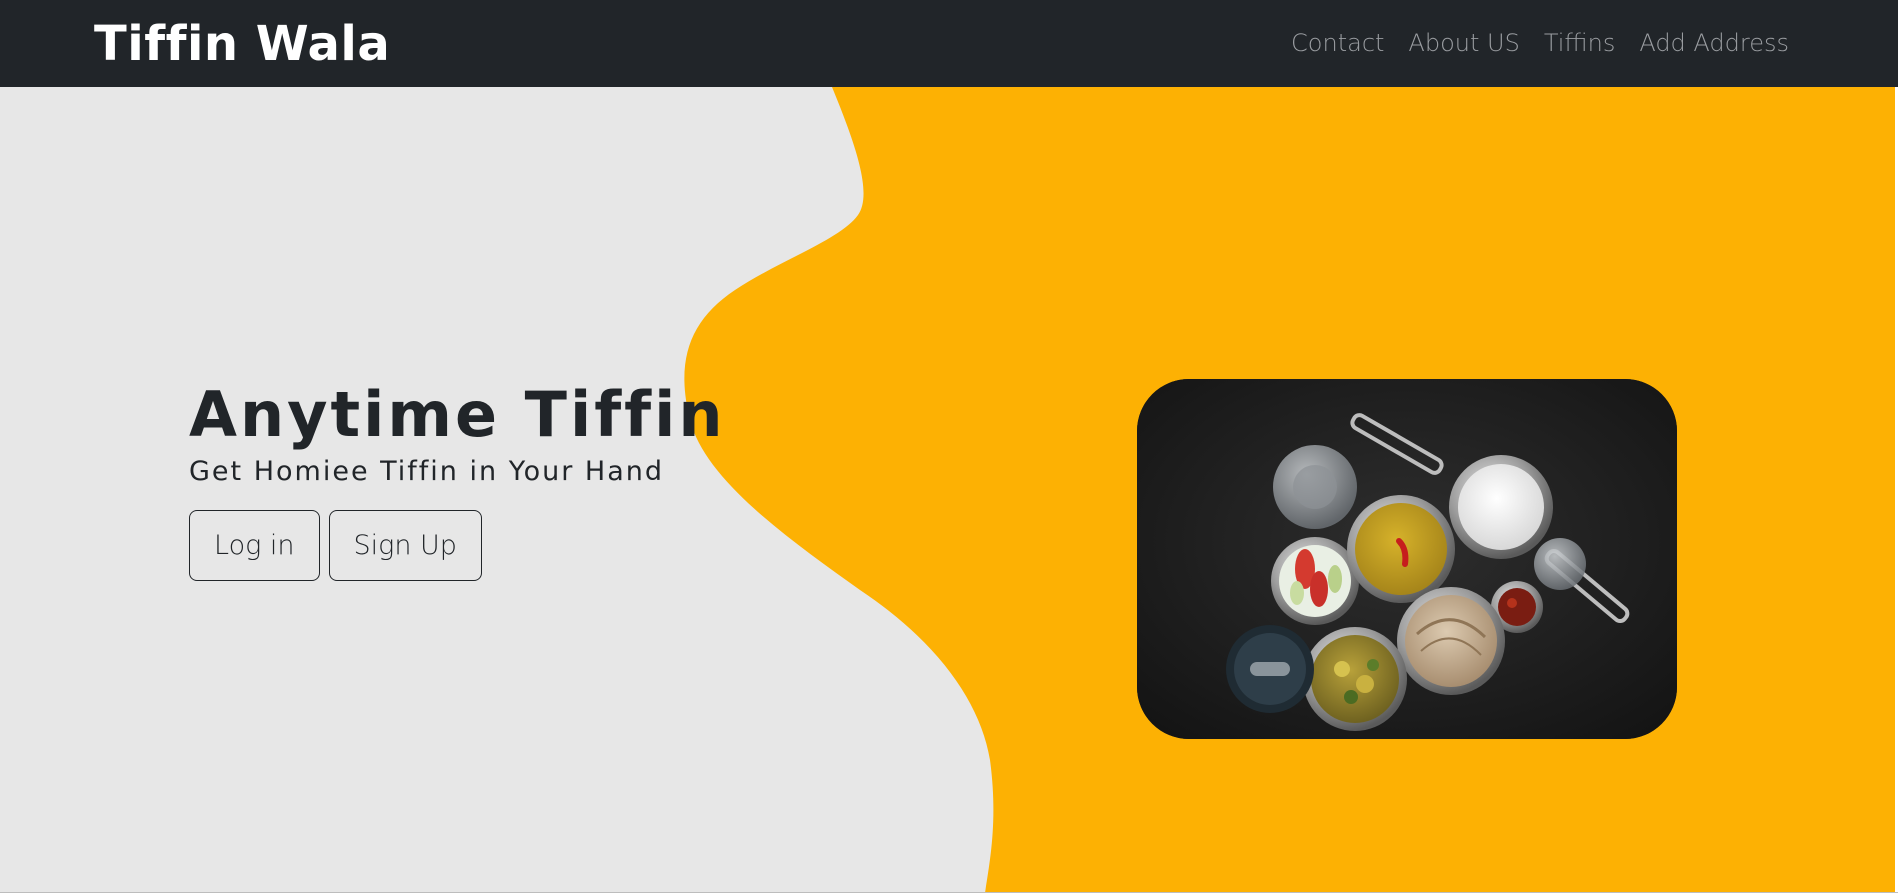 Image resolution: width=1898 pixels, height=893 pixels. I want to click on tiffin-thali-photo-icon, so click(1407, 559).